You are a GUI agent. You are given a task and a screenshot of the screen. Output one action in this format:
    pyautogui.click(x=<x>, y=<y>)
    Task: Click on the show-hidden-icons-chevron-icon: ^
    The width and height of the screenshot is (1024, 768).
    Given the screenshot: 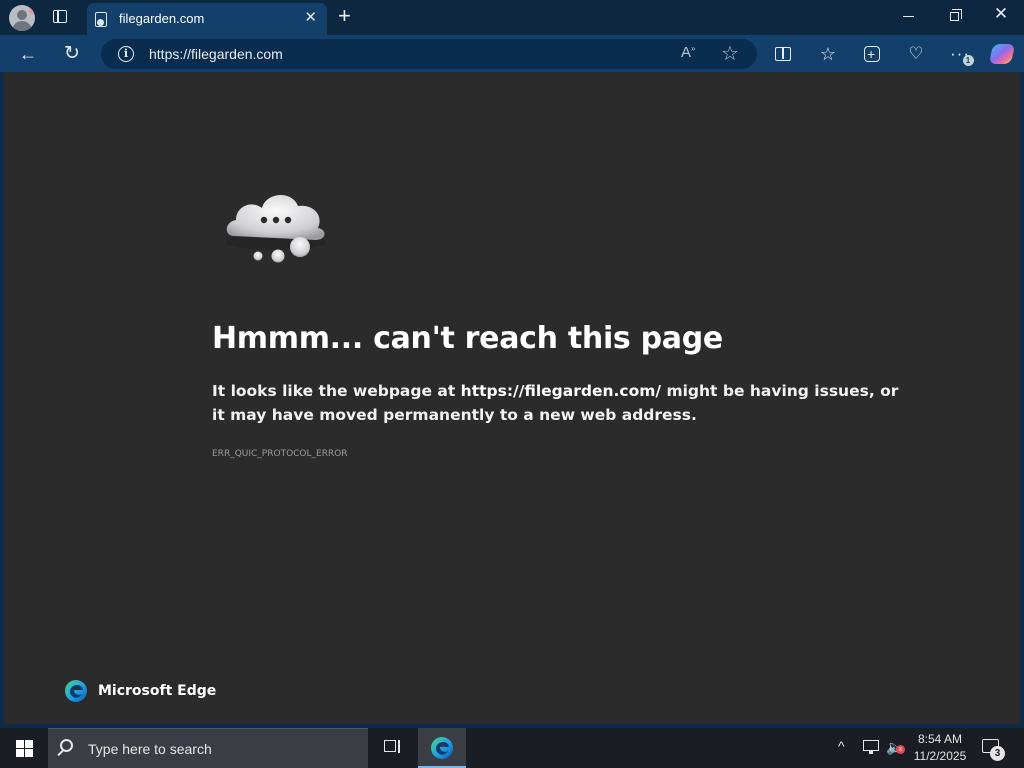 What is the action you would take?
    pyautogui.click(x=841, y=753)
    